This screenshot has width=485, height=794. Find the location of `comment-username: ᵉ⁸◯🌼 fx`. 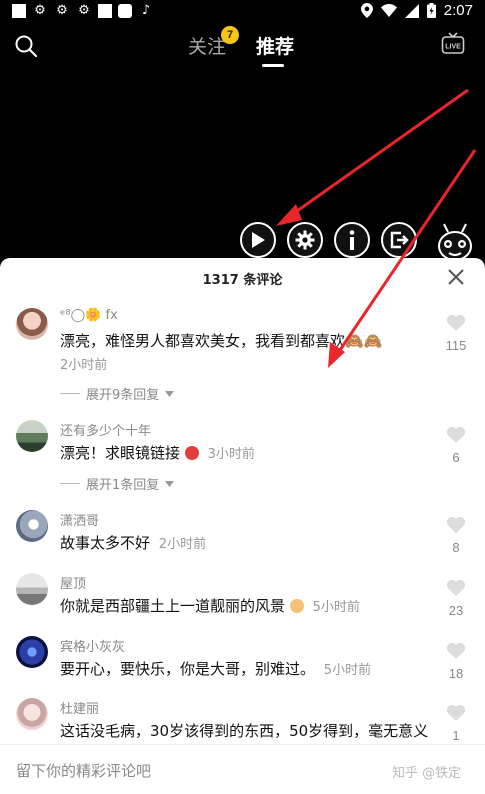

comment-username: ᵉ⁸◯🌼 fx is located at coordinates (89, 315).